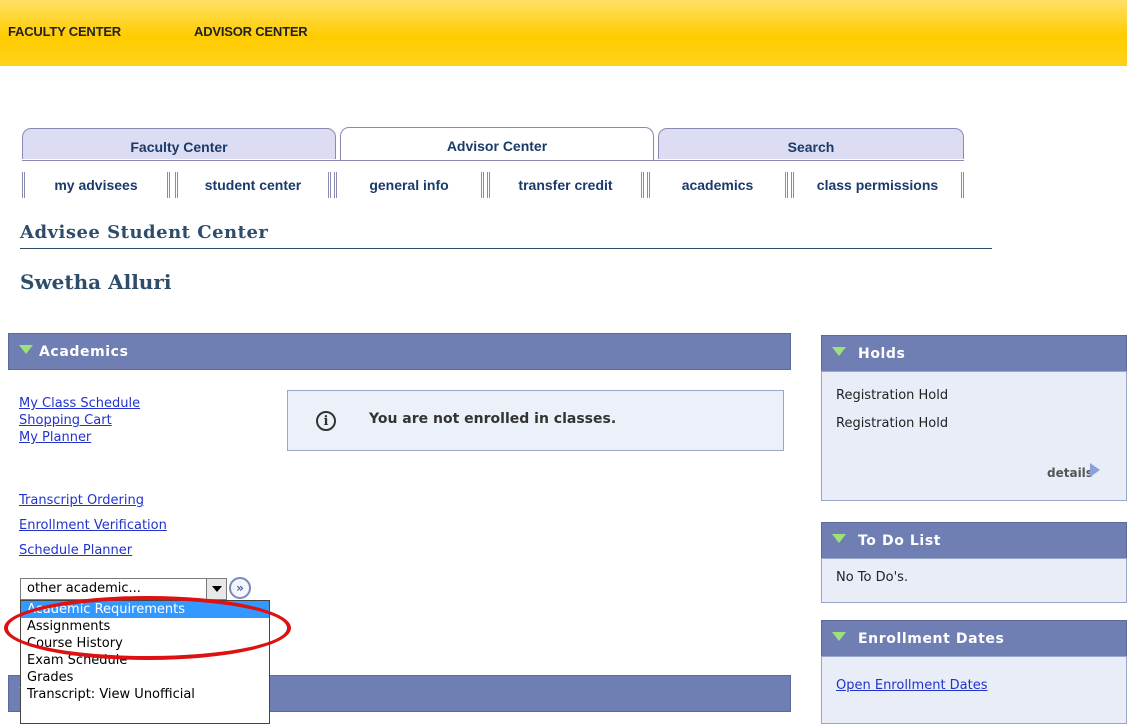 This screenshot has height=724, width=1127. I want to click on todo-header: To Do List, so click(974, 540).